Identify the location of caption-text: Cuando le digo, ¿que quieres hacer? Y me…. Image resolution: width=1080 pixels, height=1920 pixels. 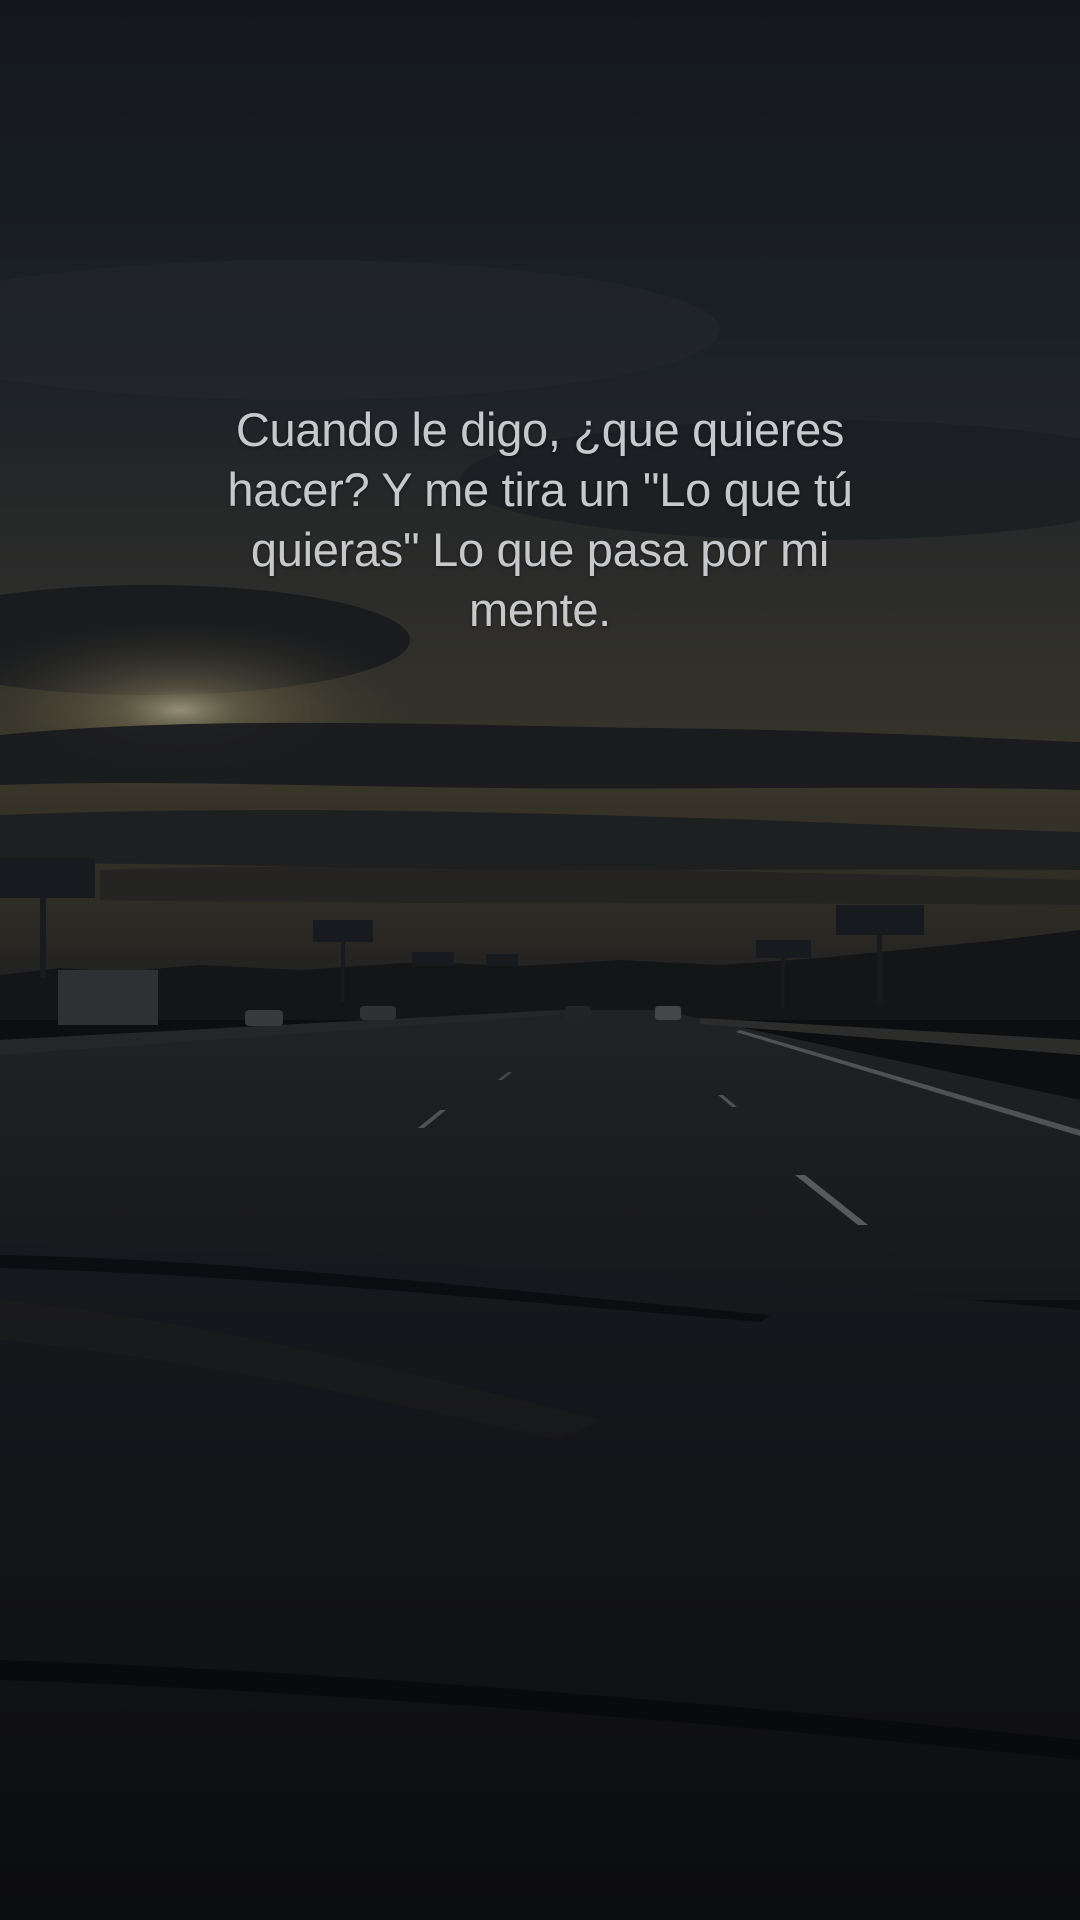
(540, 519).